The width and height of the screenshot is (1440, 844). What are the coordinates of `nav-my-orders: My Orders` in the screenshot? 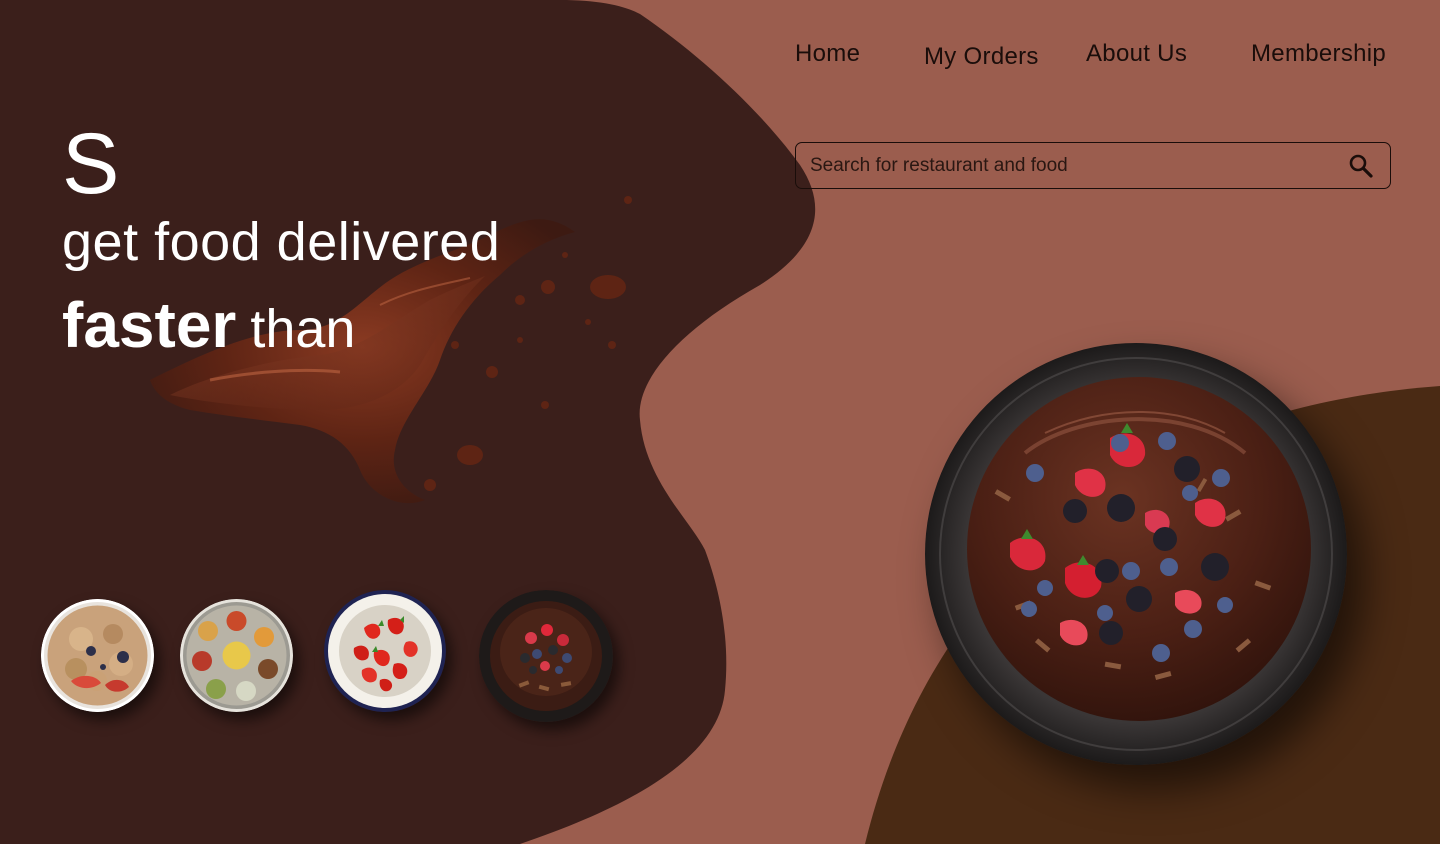 It's located at (981, 57).